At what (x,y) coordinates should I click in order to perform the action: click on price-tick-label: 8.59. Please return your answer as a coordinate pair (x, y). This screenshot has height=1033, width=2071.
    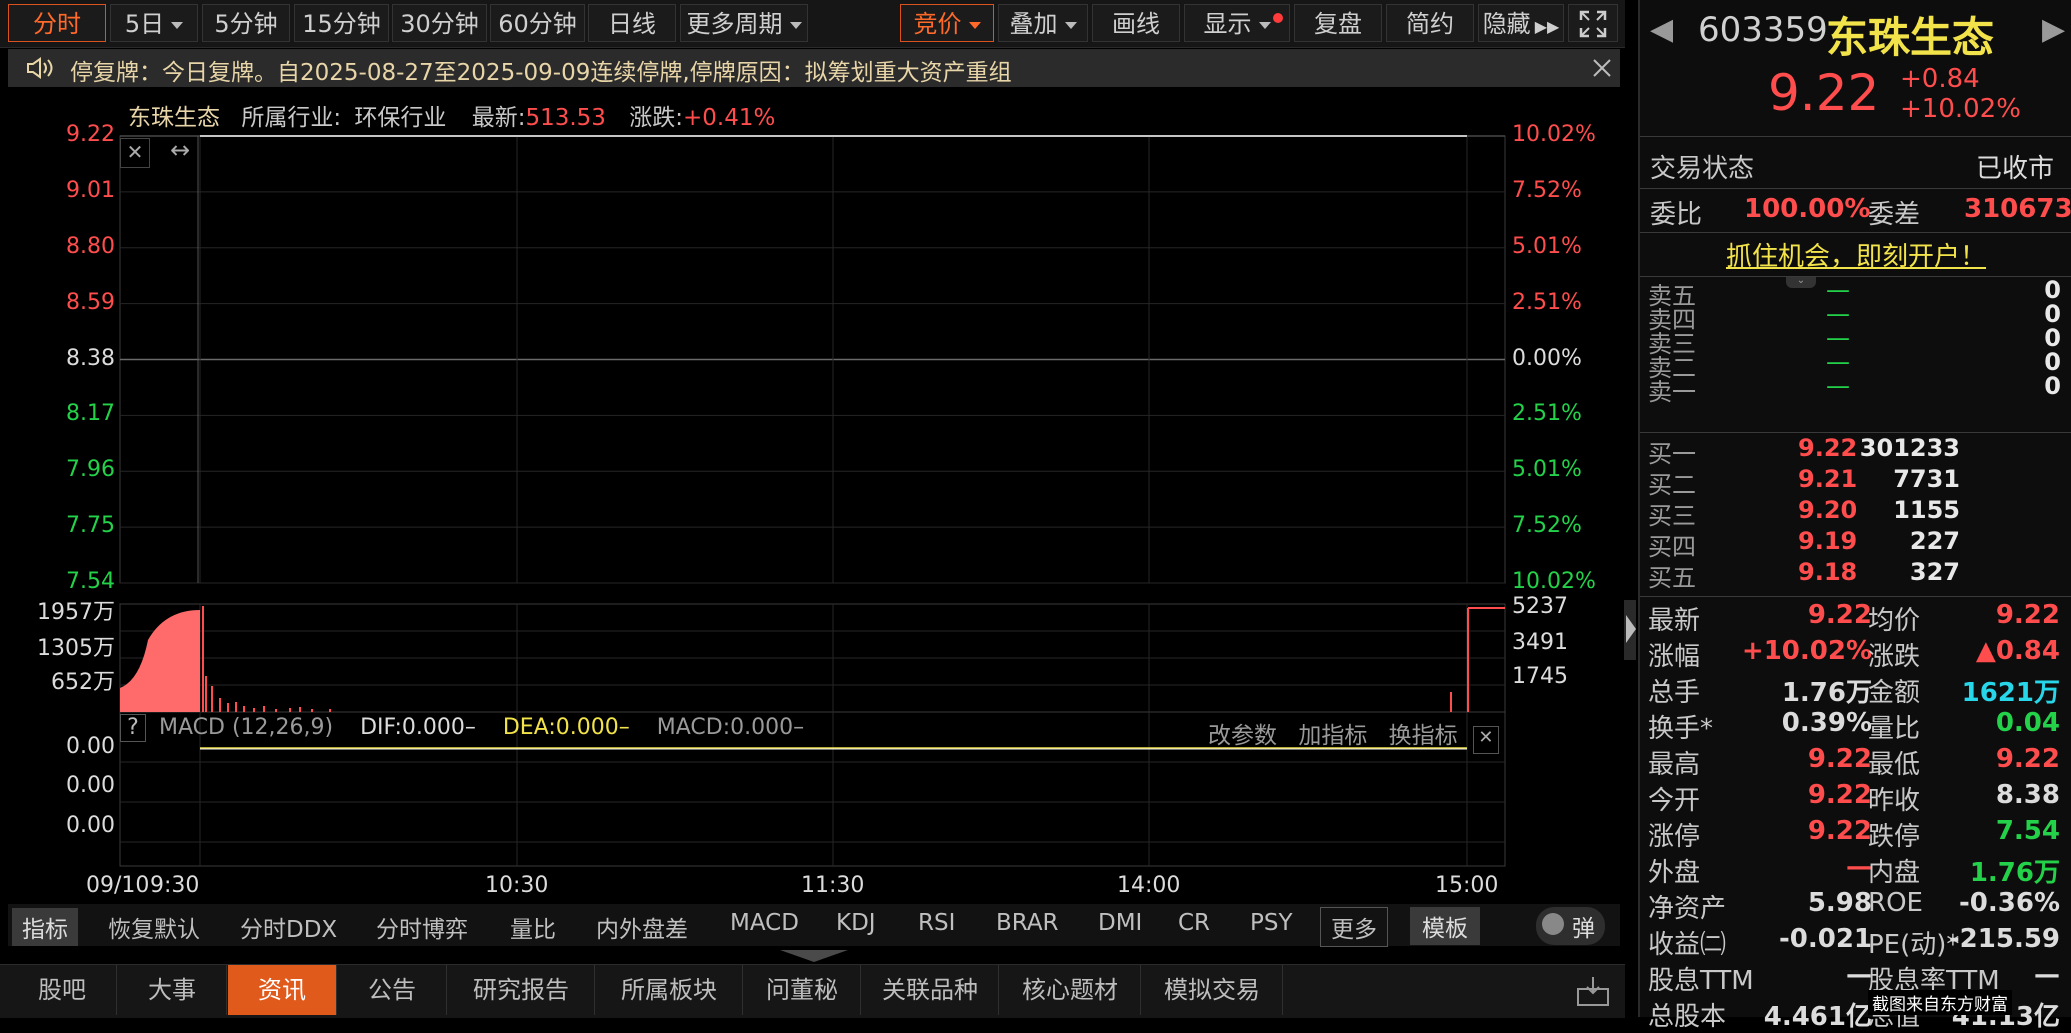
    Looking at the image, I should click on (90, 302).